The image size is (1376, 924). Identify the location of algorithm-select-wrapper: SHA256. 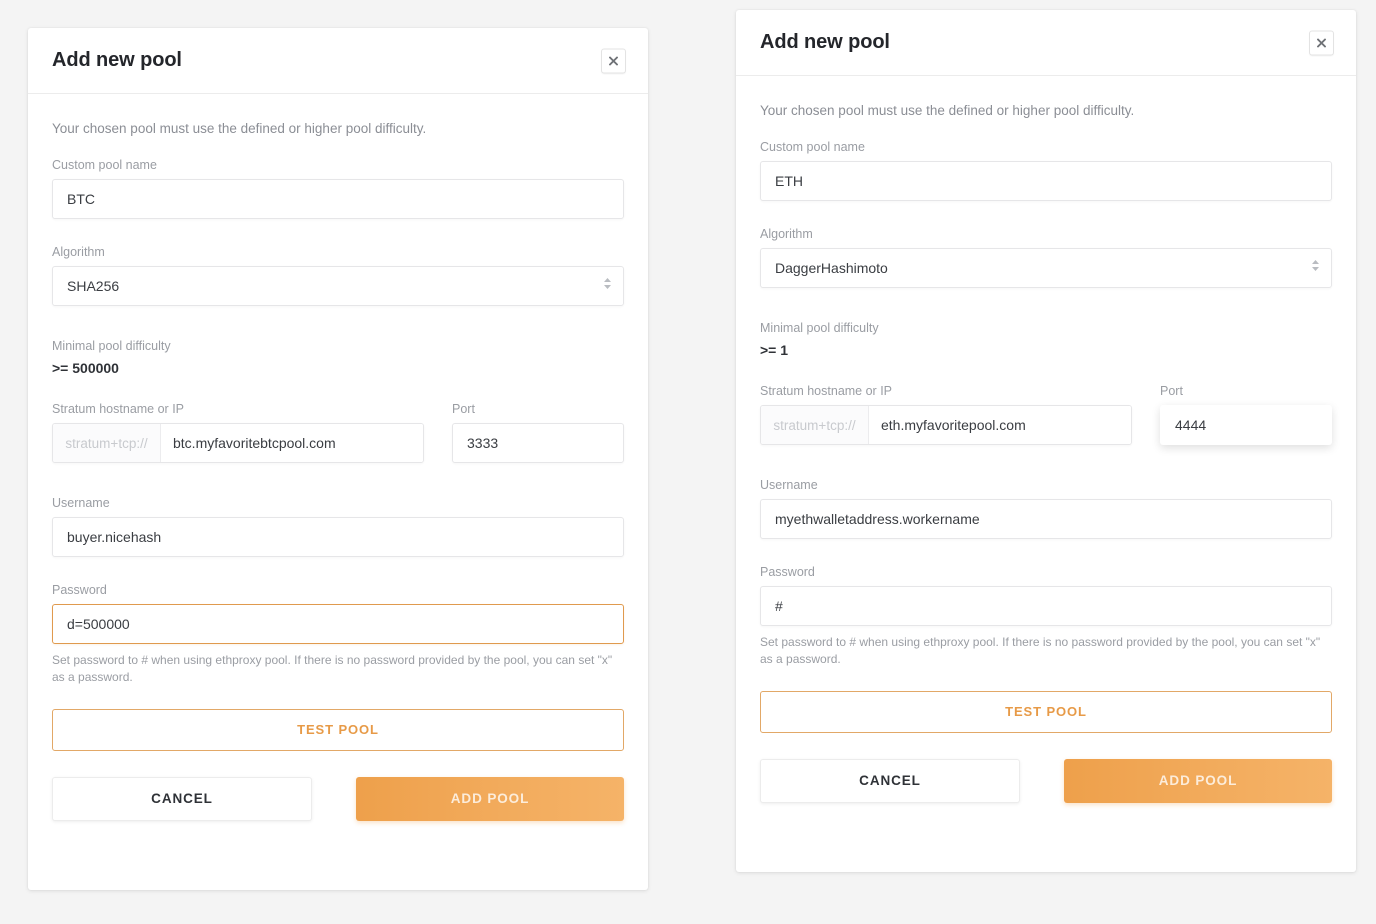
(338, 286).